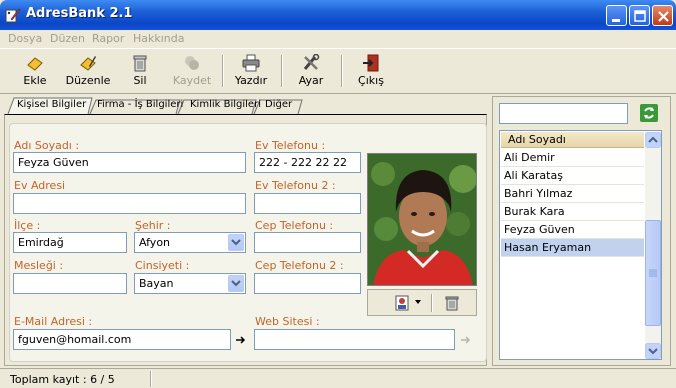  Describe the element at coordinates (422, 302) in the screenshot. I see `photo-toolbar` at that location.